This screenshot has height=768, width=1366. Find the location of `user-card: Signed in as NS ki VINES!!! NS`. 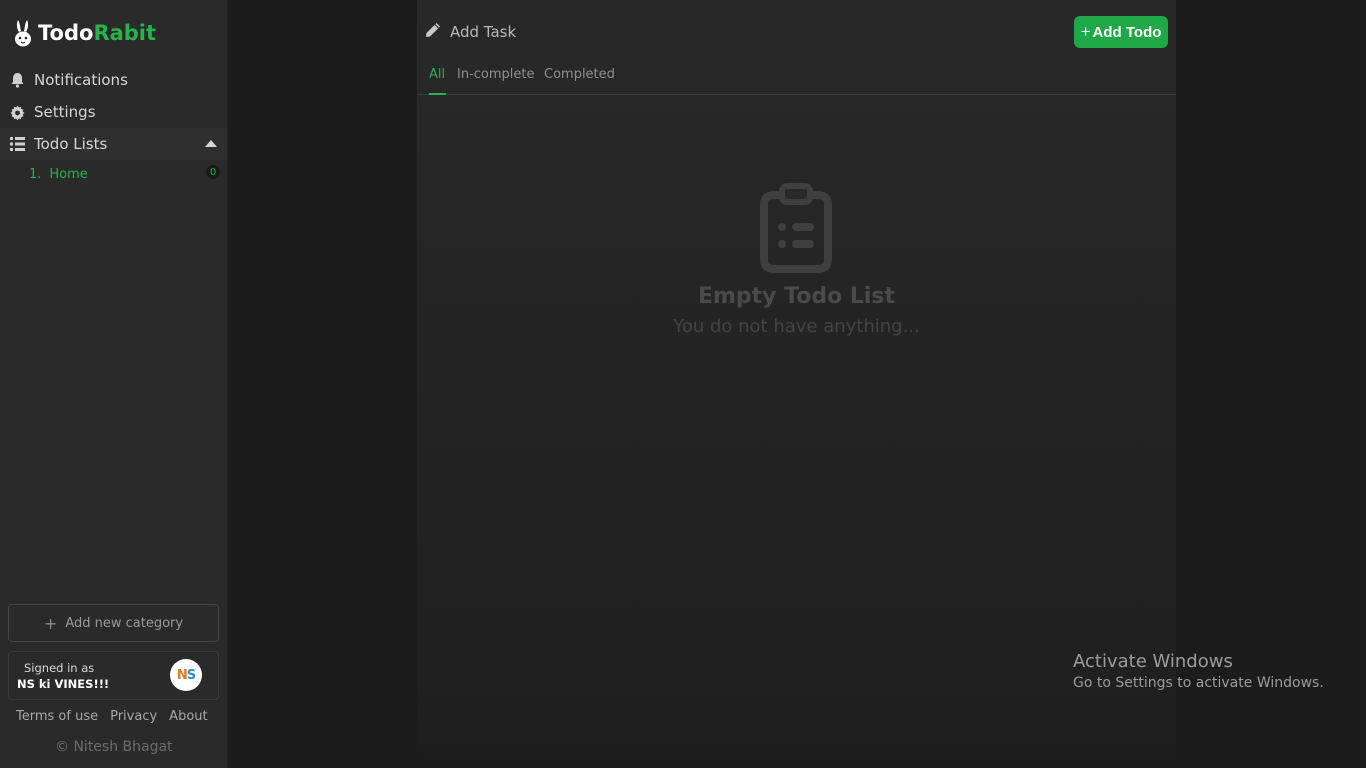

user-card: Signed in as NS ki VINES!!! NS is located at coordinates (113, 675).